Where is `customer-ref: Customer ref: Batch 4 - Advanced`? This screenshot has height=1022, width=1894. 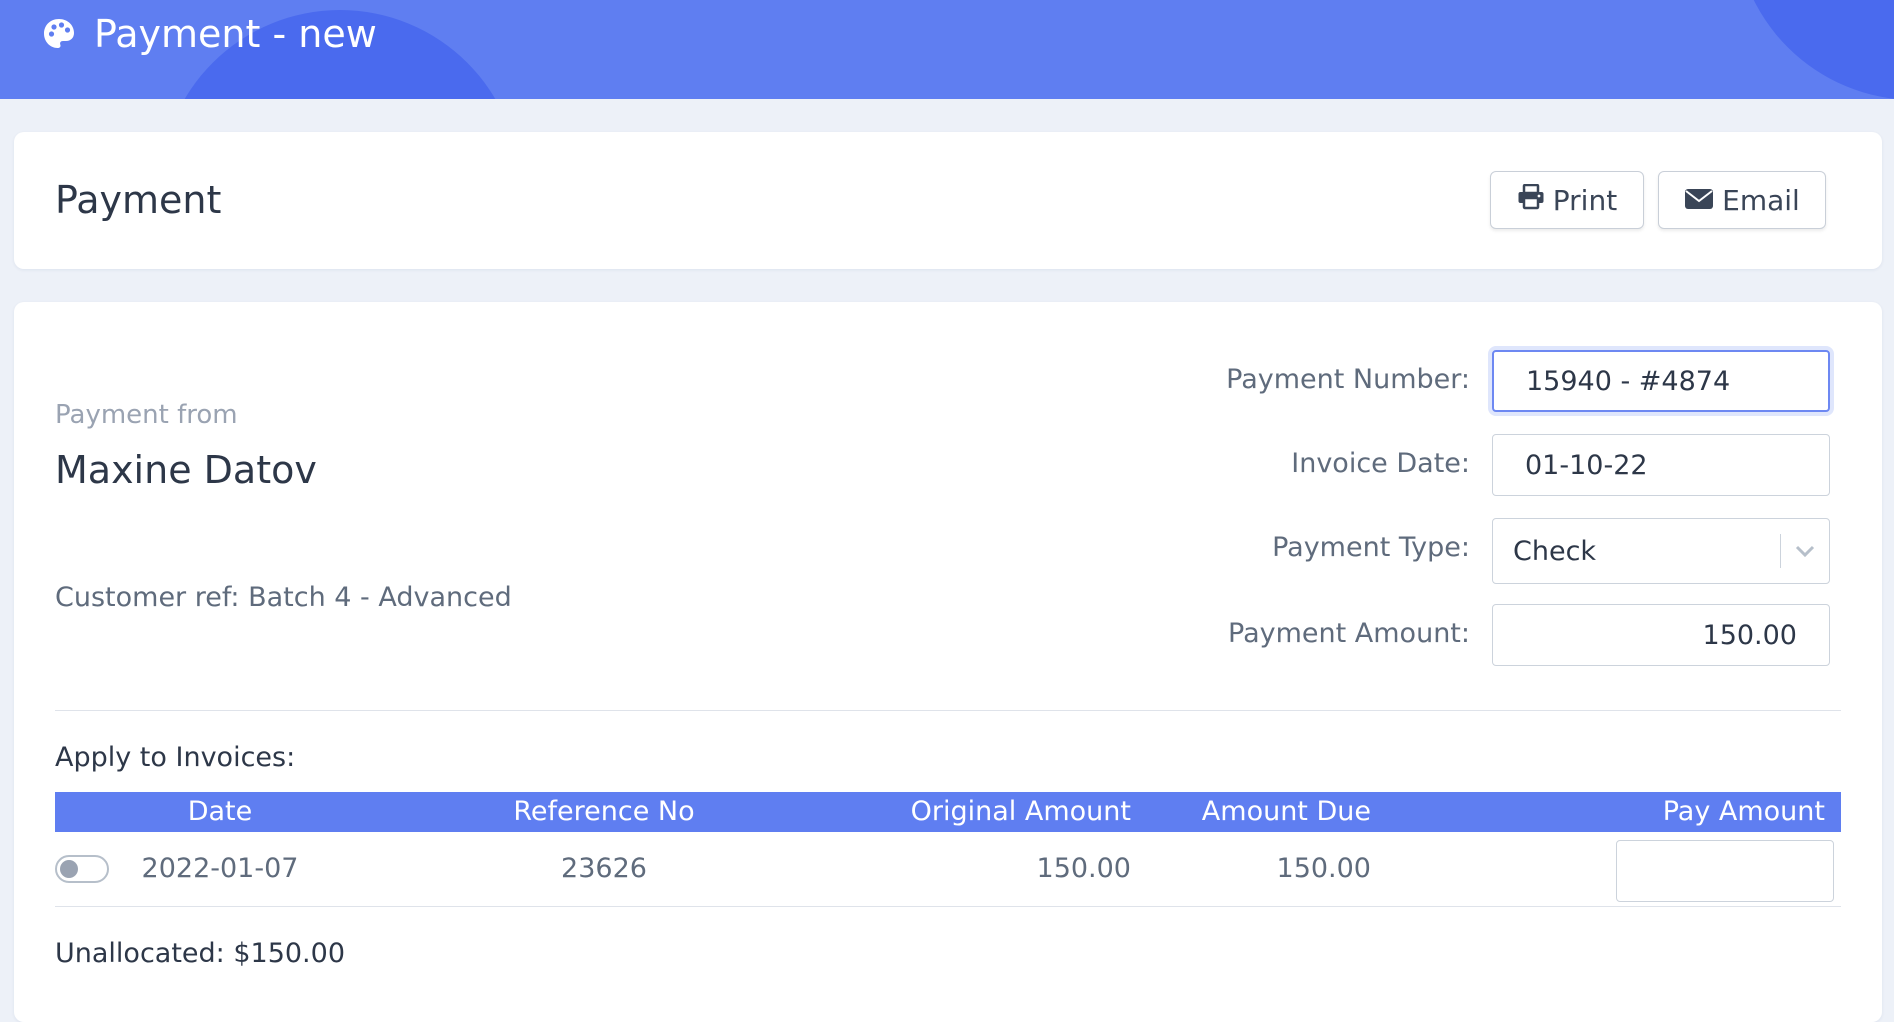 customer-ref: Customer ref: Batch 4 - Advanced is located at coordinates (283, 597).